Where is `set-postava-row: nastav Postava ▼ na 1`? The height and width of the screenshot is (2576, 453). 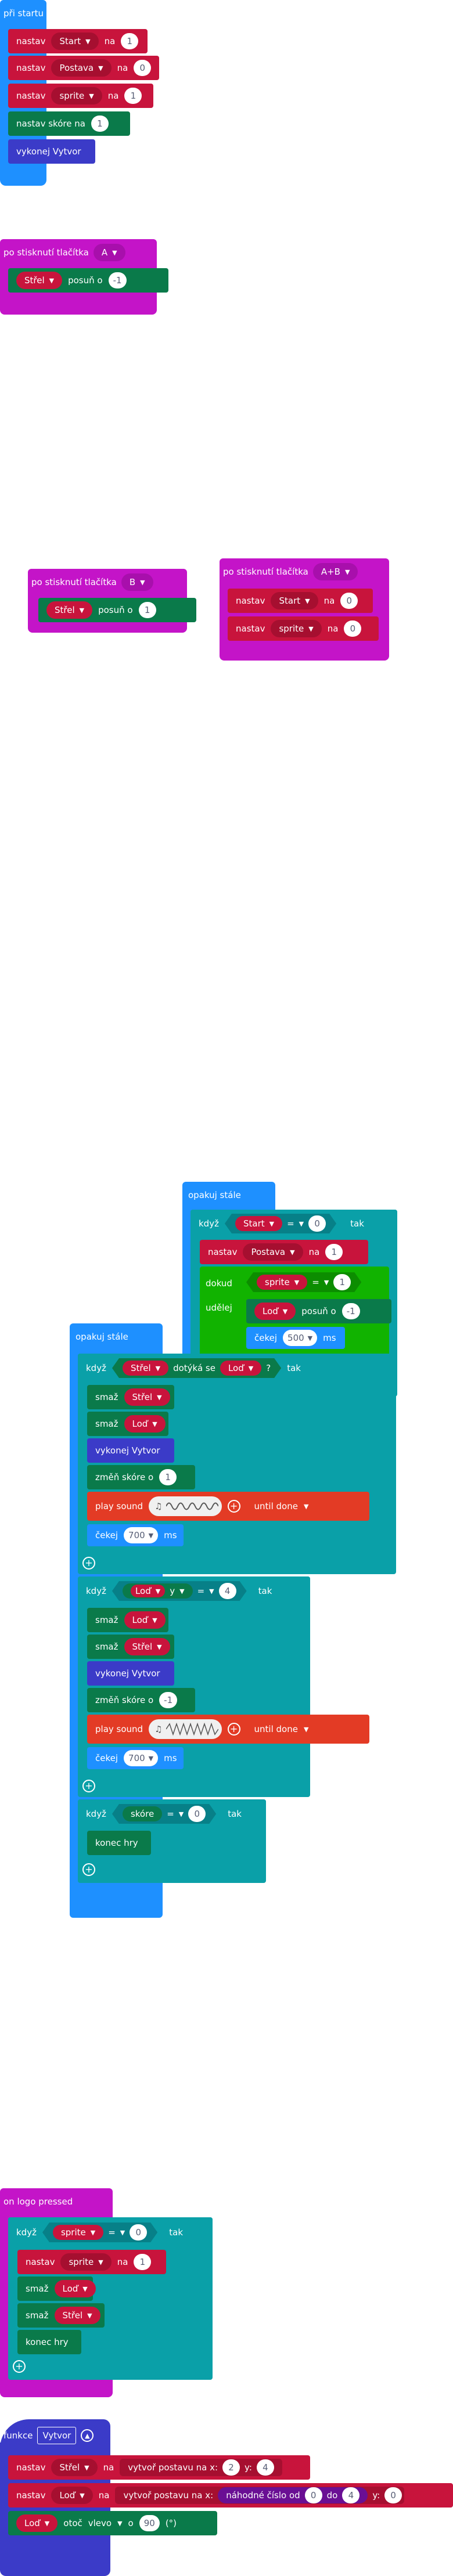
set-postava-row: nastav Postava ▼ na 1 is located at coordinates (284, 1252).